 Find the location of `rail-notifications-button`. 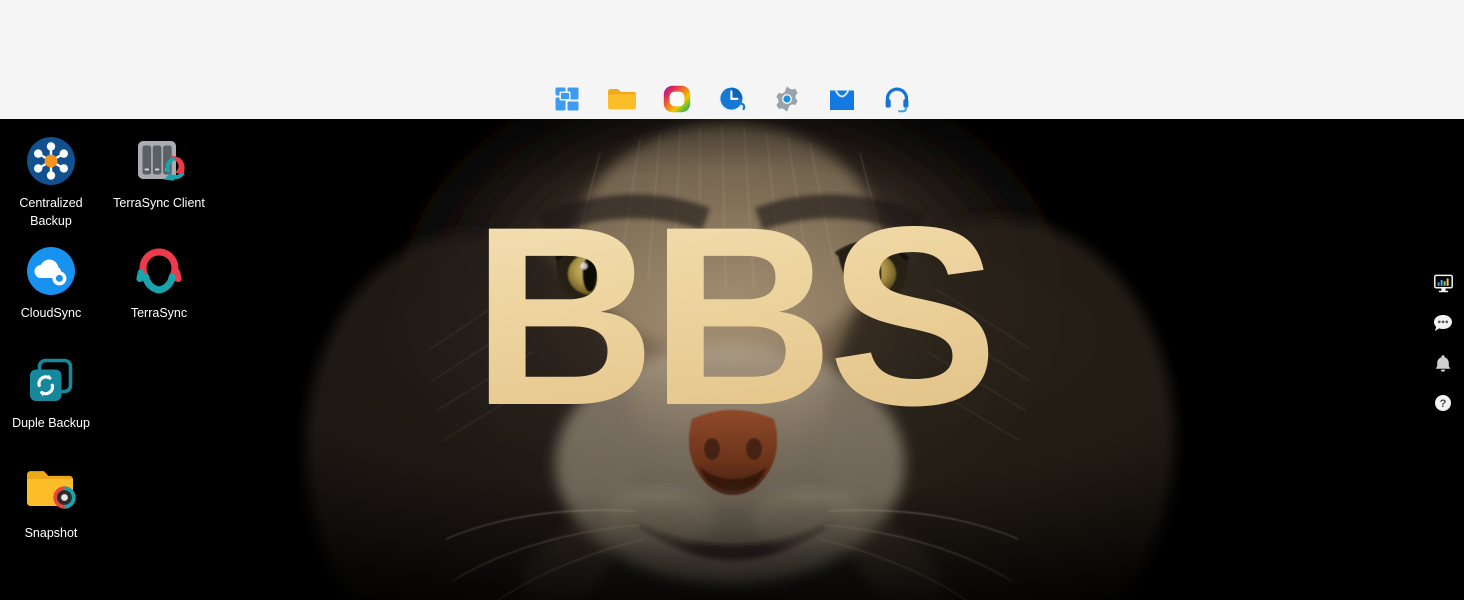

rail-notifications-button is located at coordinates (1443, 363).